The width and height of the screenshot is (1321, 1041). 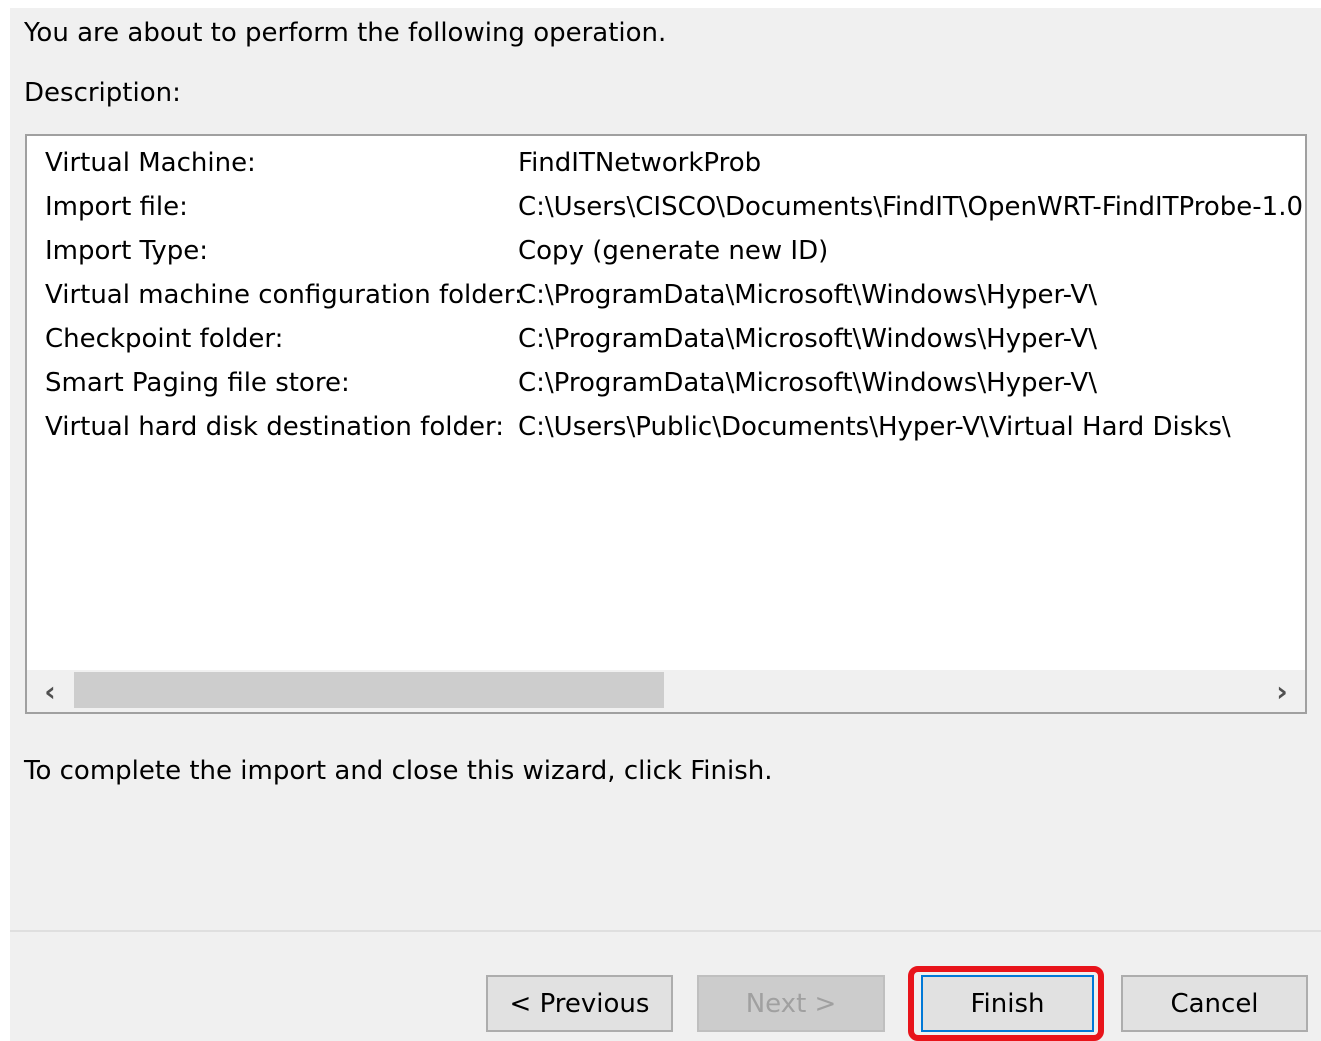 What do you see at coordinates (197, 383) in the screenshot?
I see `summary-label: Smart Paging file store:` at bounding box center [197, 383].